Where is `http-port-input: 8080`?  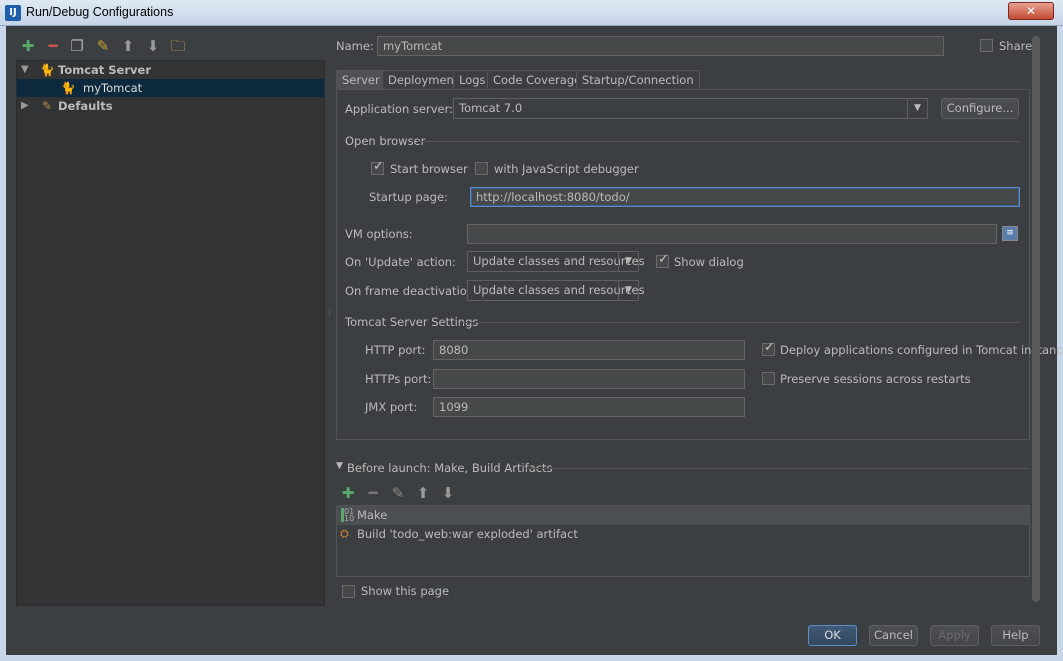
http-port-input: 8080 is located at coordinates (589, 350).